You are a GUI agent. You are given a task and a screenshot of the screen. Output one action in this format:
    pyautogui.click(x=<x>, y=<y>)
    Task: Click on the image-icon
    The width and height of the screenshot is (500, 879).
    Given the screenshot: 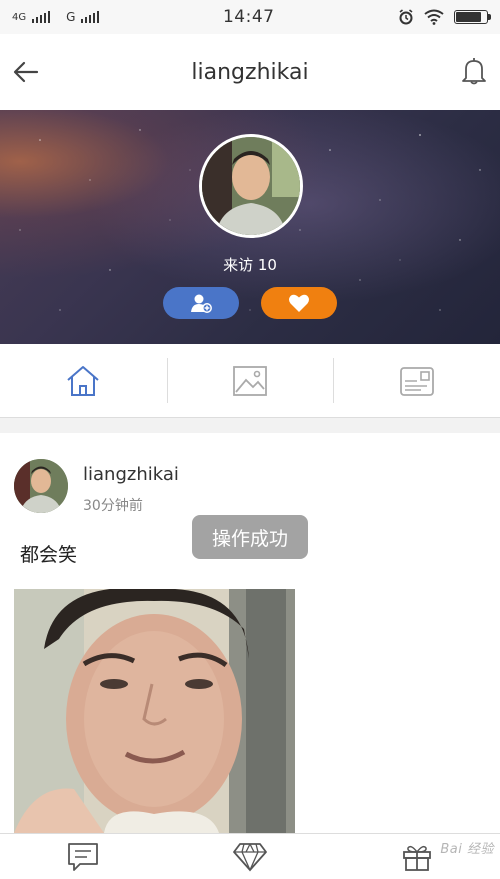 What is the action you would take?
    pyautogui.click(x=250, y=380)
    